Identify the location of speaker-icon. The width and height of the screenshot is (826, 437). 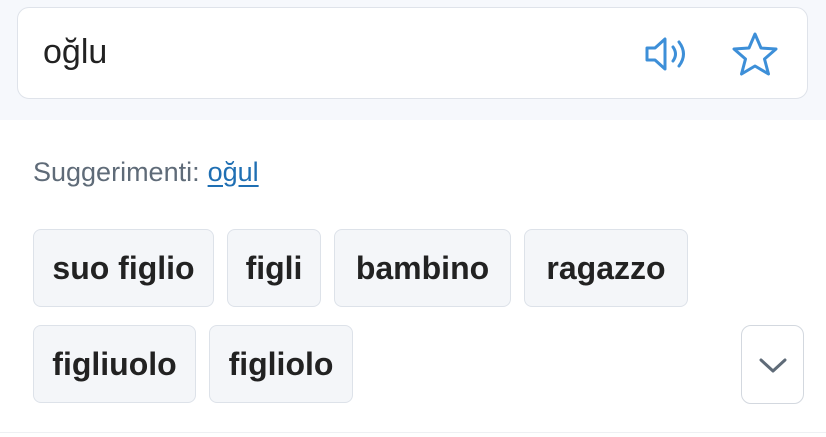
(665, 54).